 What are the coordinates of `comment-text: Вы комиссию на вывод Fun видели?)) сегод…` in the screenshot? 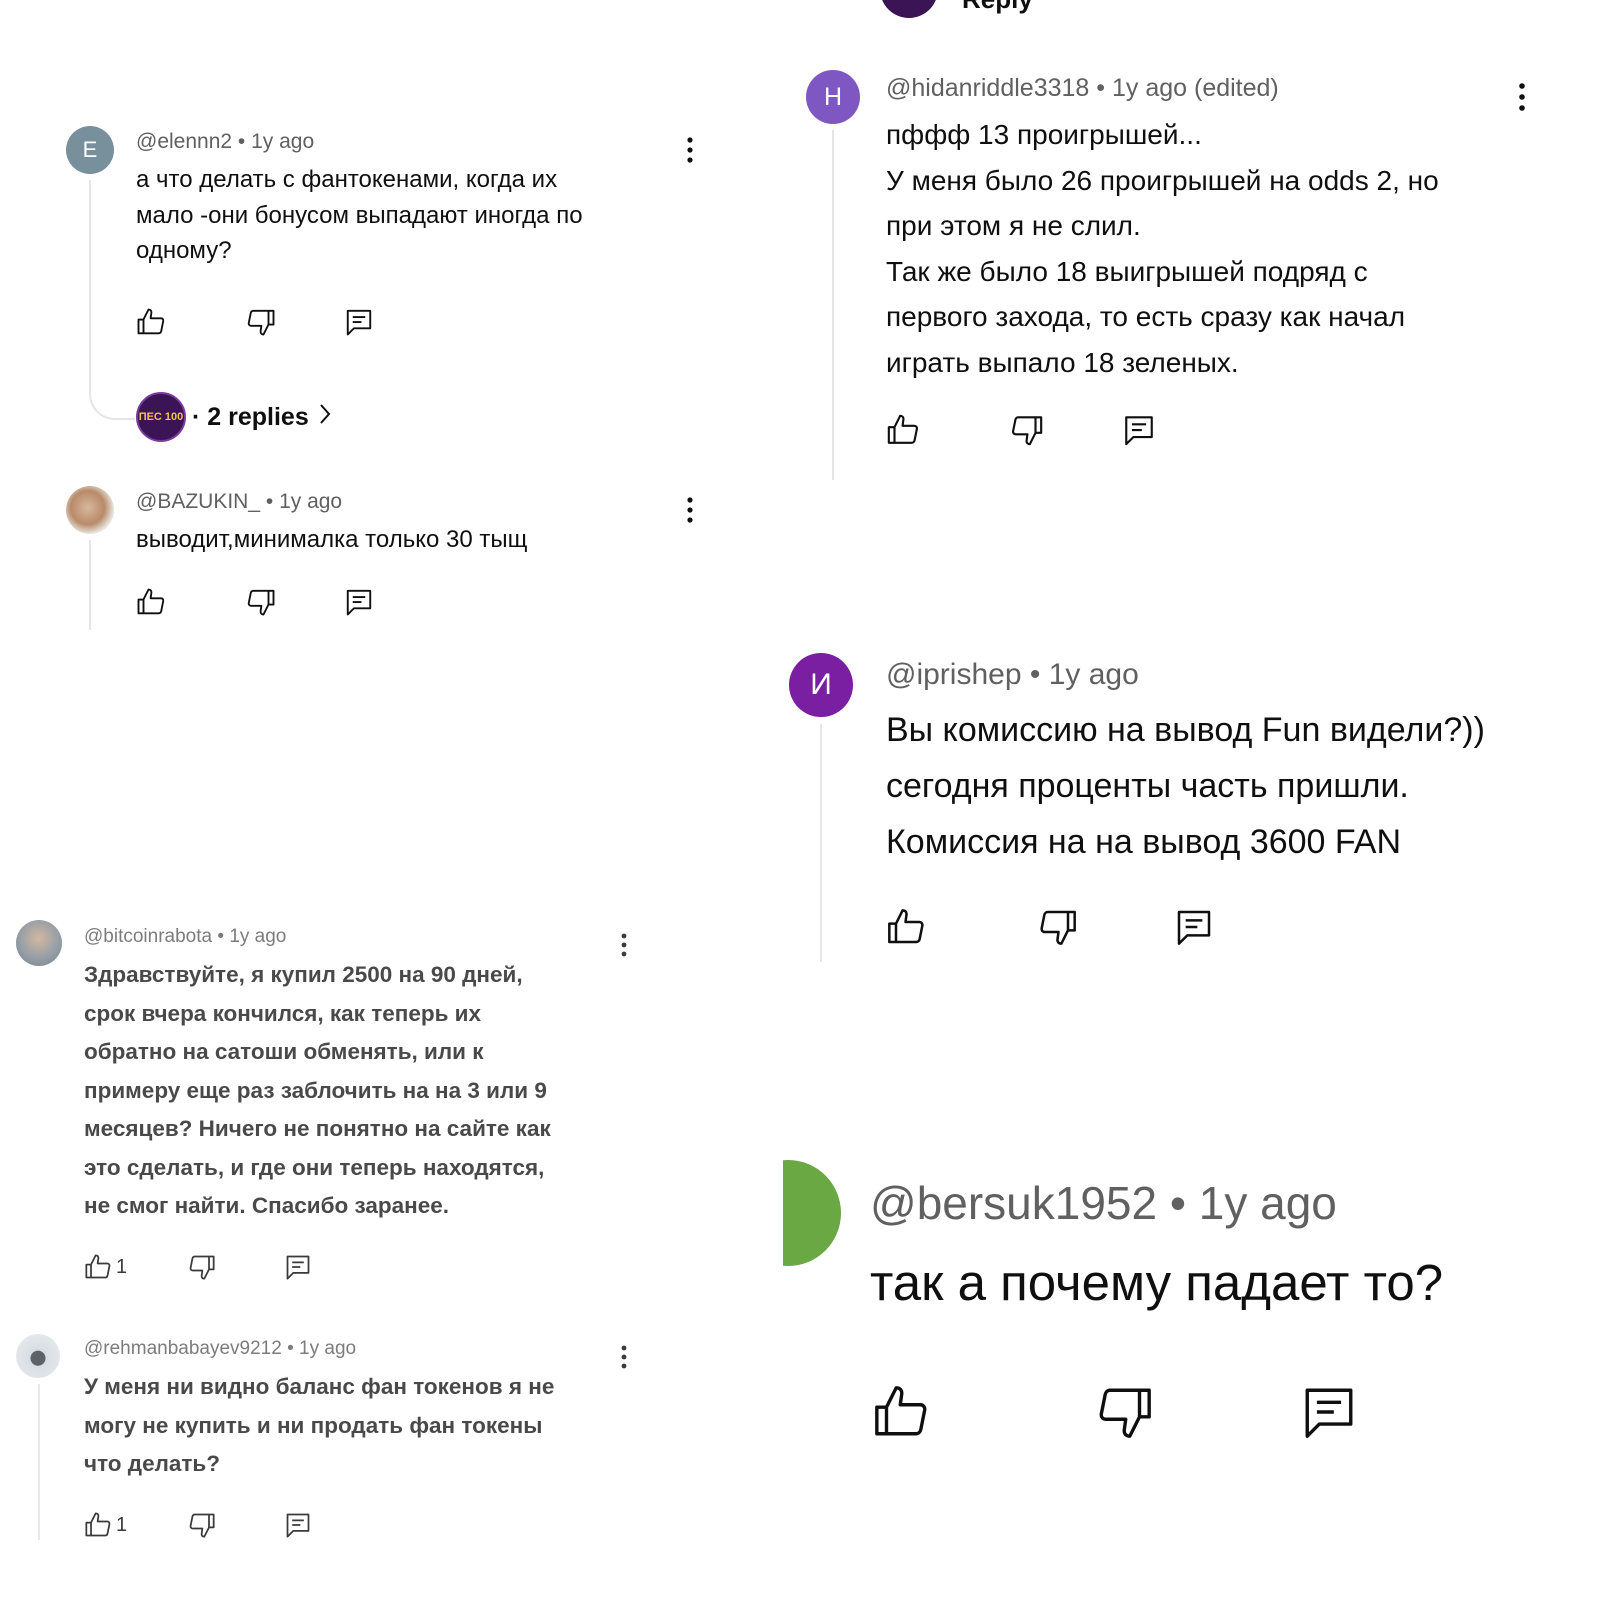 It's located at (1185, 786).